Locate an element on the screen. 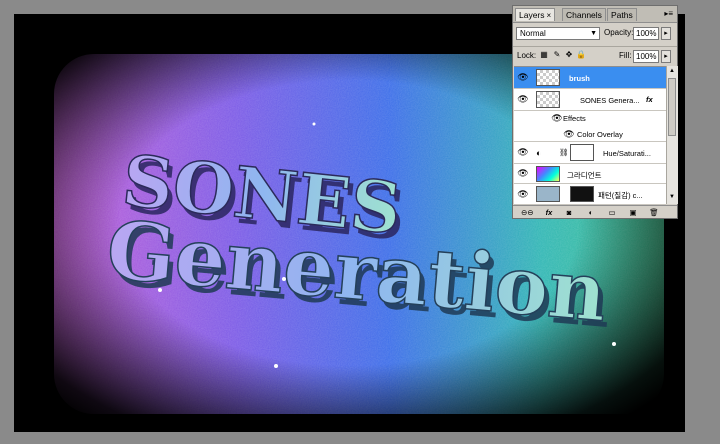 This screenshot has width=720, height=444. lock-all-icon: 🔒 is located at coordinates (581, 55).